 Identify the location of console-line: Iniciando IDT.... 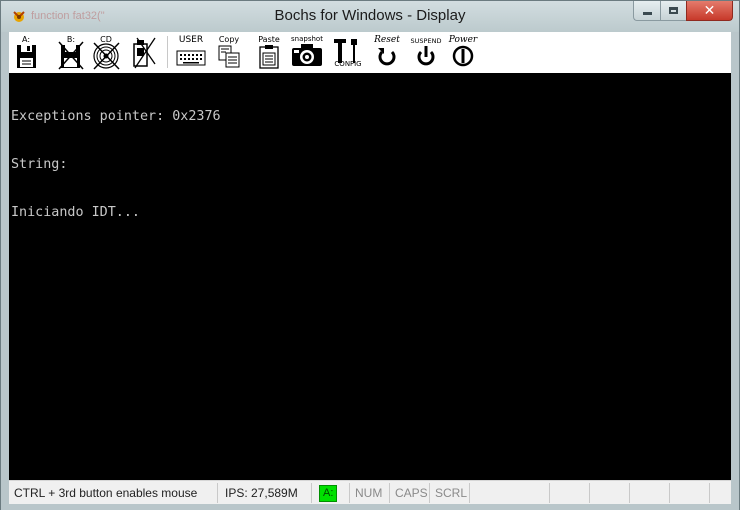
(75, 212).